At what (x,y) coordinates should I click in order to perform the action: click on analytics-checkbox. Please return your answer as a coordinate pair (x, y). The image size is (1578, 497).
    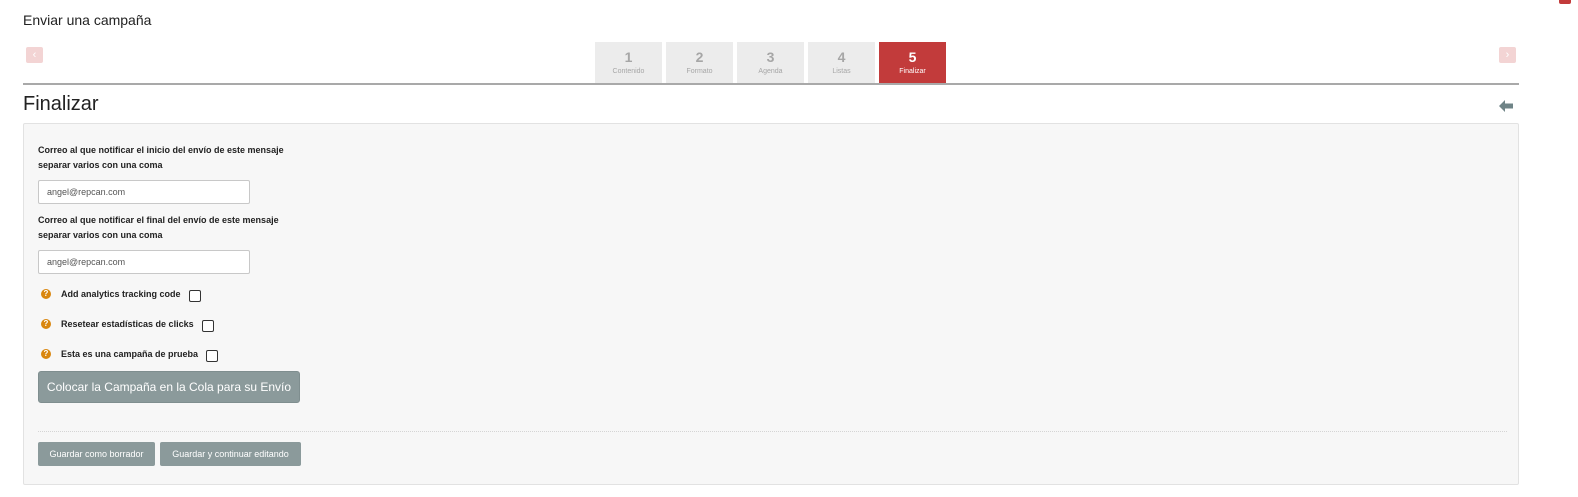
    Looking at the image, I should click on (194, 296).